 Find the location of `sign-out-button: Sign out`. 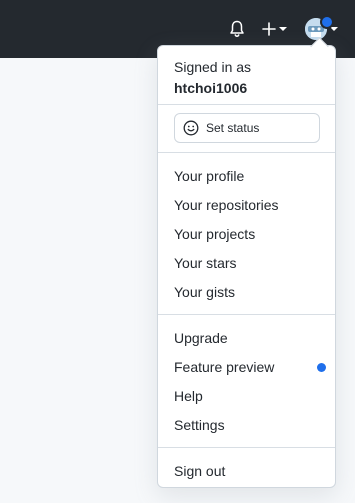

sign-out-button: Sign out is located at coordinates (249, 471).